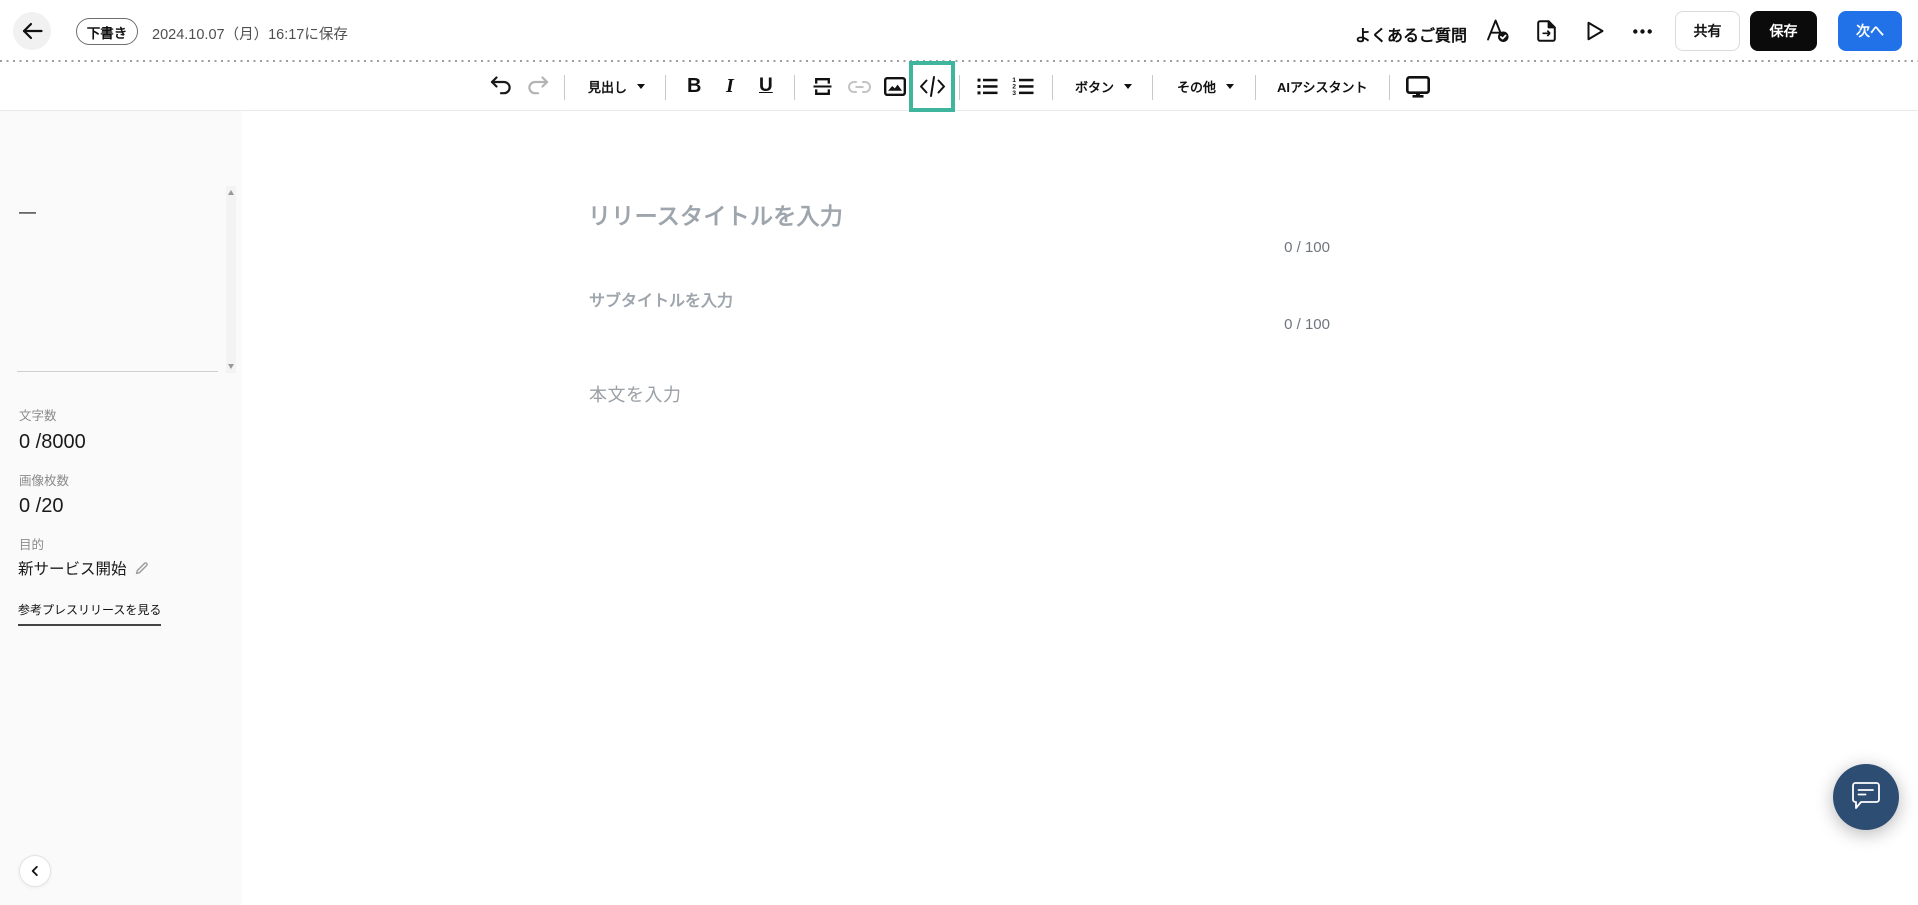  What do you see at coordinates (1014, 93) in the screenshot?
I see `svg-text: 3` at bounding box center [1014, 93].